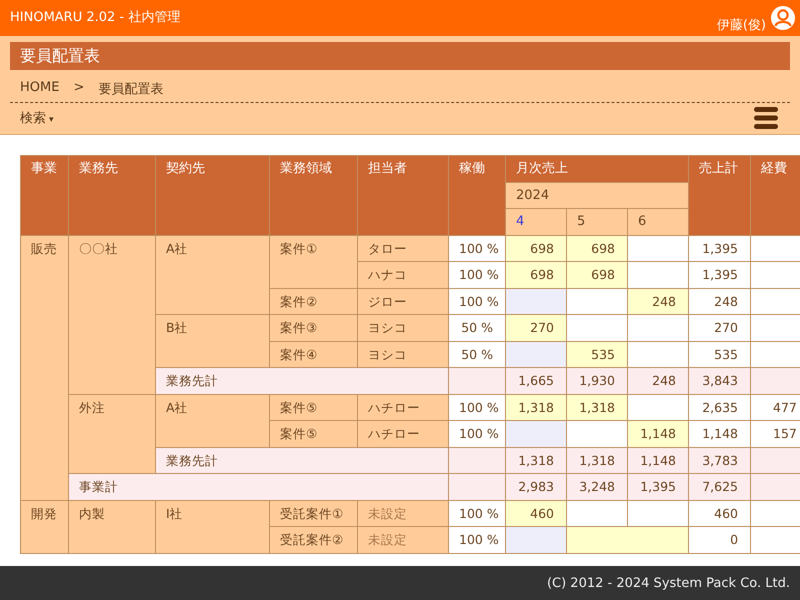  Describe the element at coordinates (775, 433) in the screenshot. I see `table-cell: 157` at that location.